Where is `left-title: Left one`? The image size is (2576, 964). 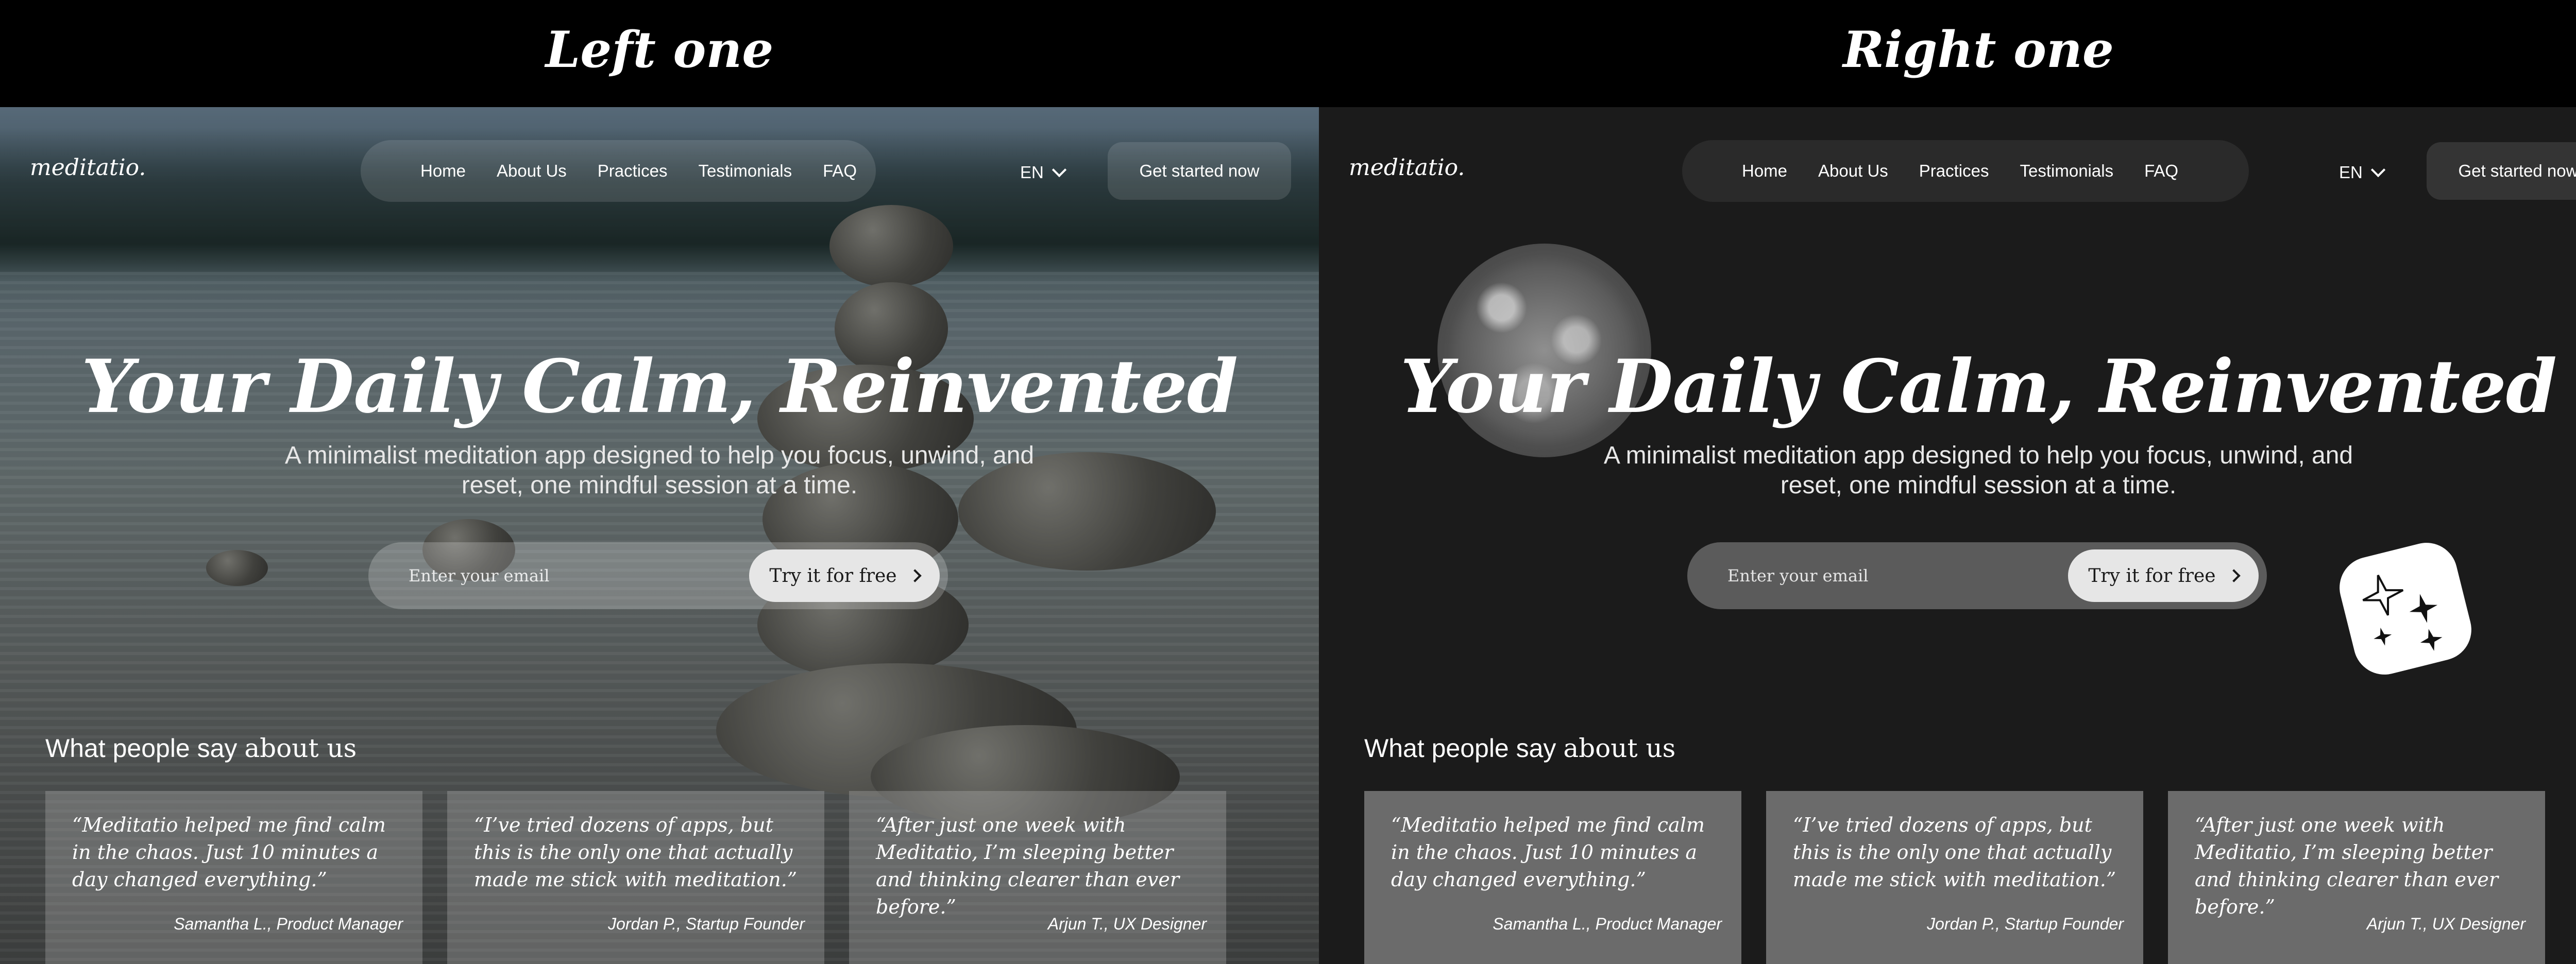 left-title: Left one is located at coordinates (659, 50).